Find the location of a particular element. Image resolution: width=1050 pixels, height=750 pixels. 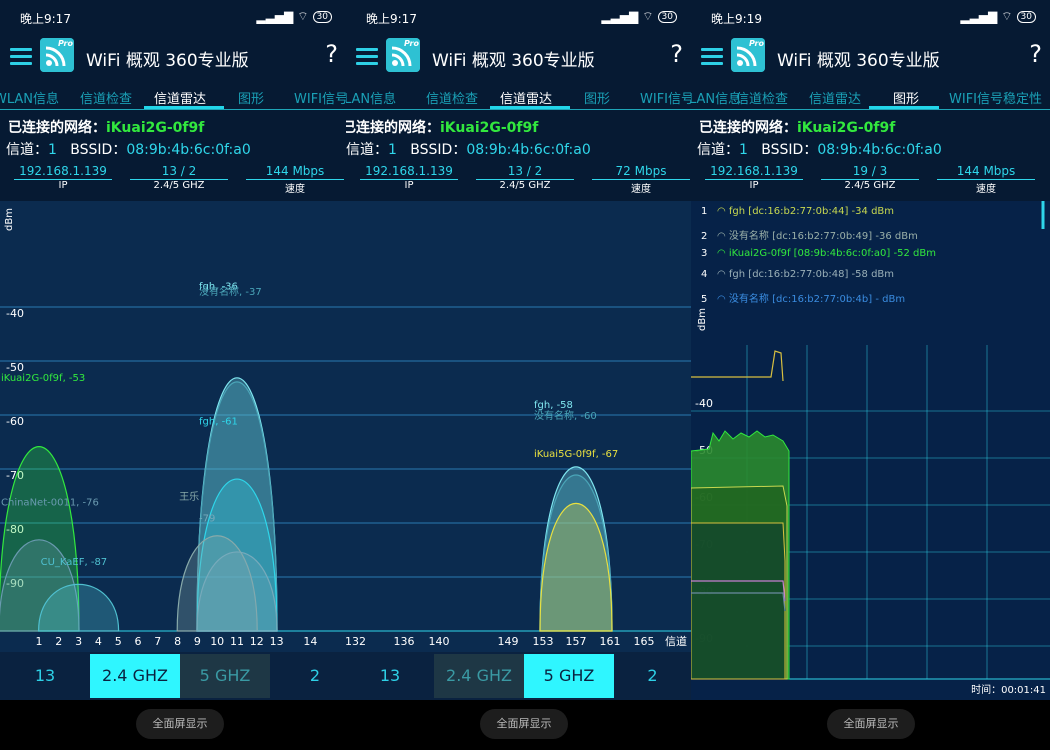

y-axis-label: dBm is located at coordinates (9, 219).